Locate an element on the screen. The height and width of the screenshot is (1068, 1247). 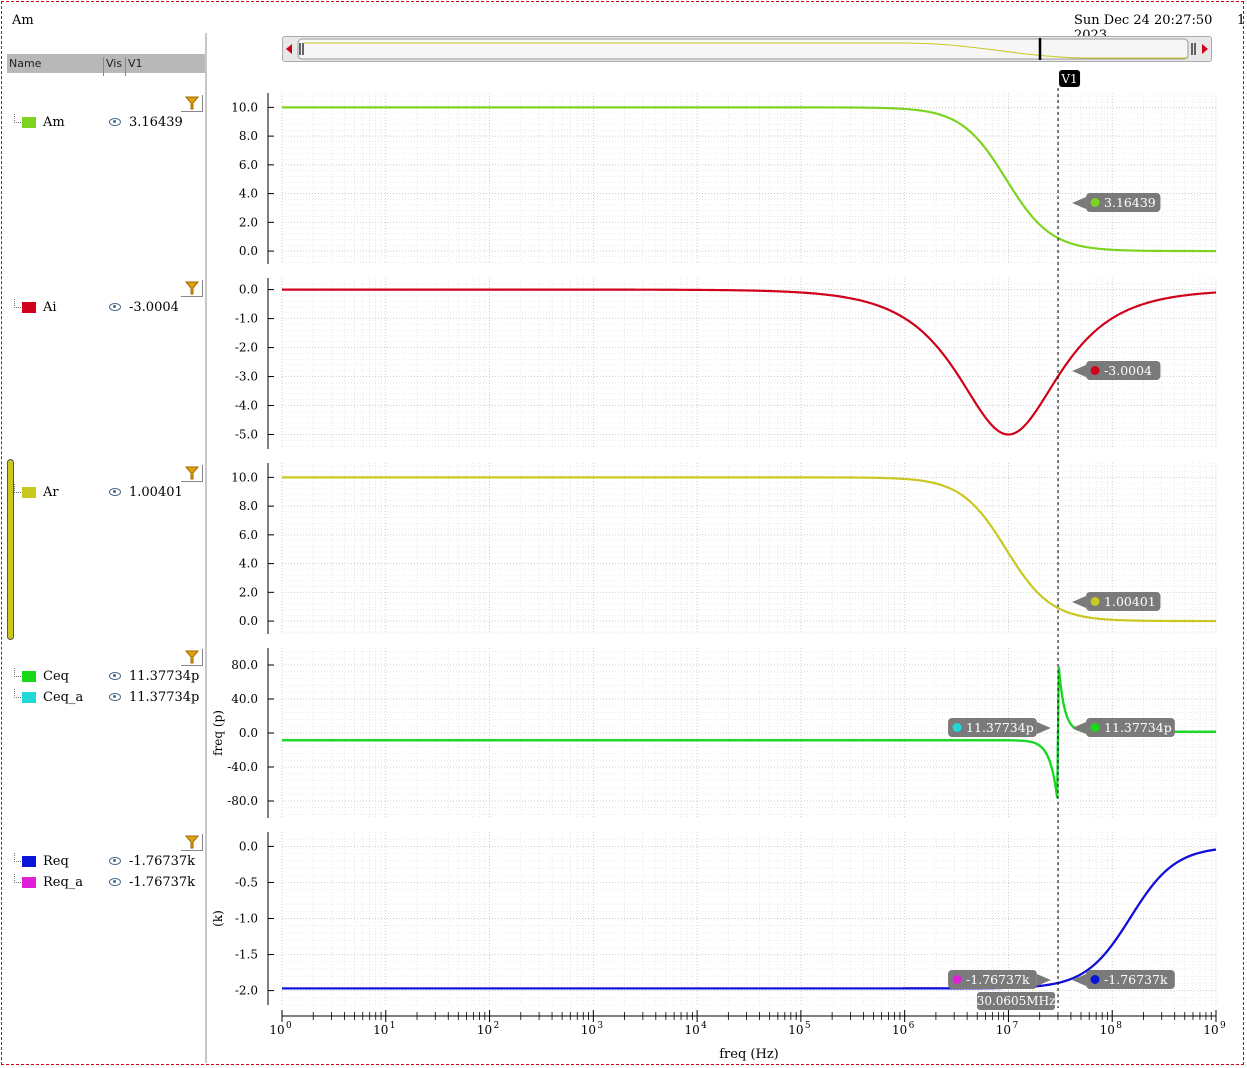
plot-panel-2: 0.0 -1.0 -2.0 -3.0 -4.0 -5.0 -3.0004 is located at coordinates (726, 363).